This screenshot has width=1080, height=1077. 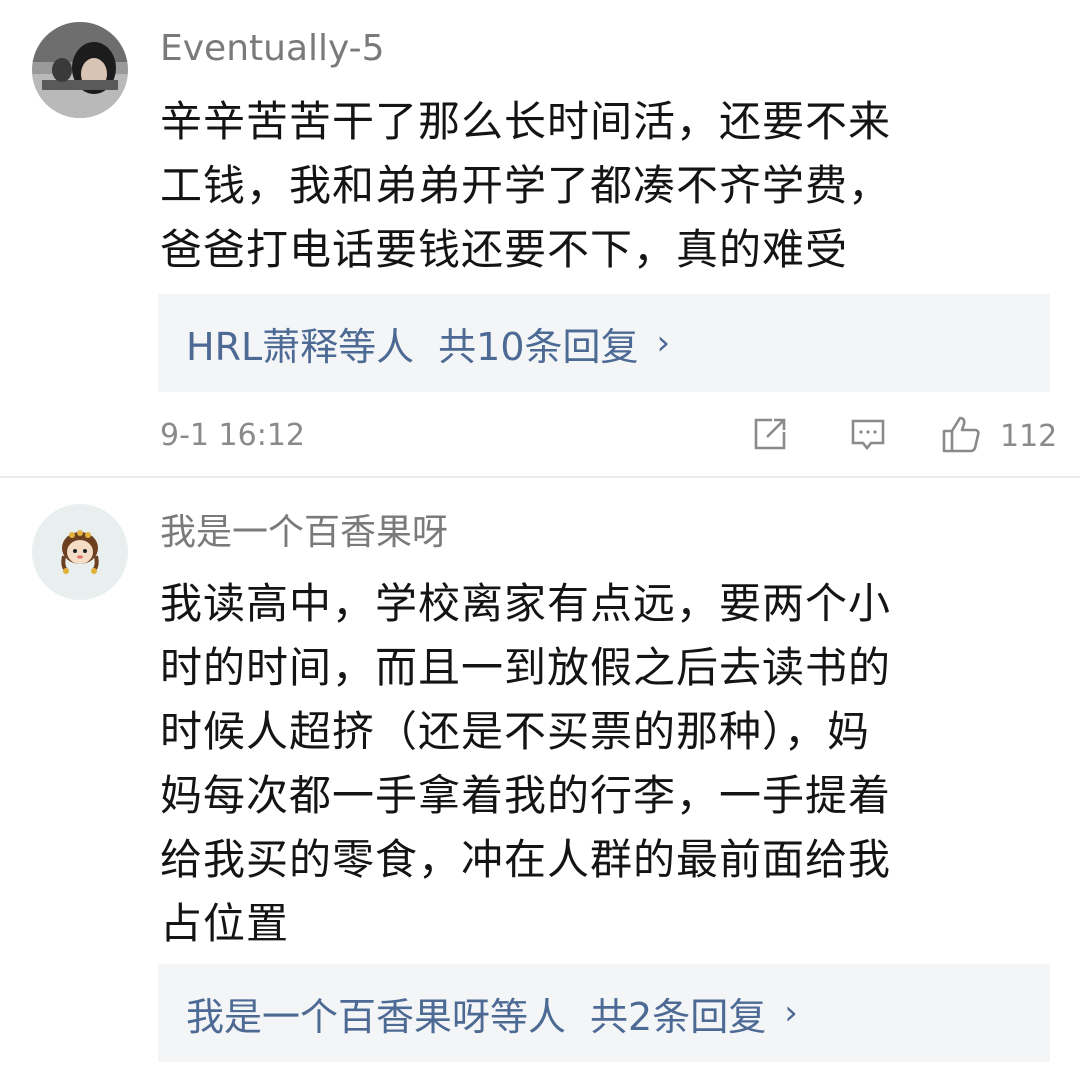 What do you see at coordinates (526, 185) in the screenshot?
I see `comment-line: 工钱，我和弟弟开学了都凑不齐学费，` at bounding box center [526, 185].